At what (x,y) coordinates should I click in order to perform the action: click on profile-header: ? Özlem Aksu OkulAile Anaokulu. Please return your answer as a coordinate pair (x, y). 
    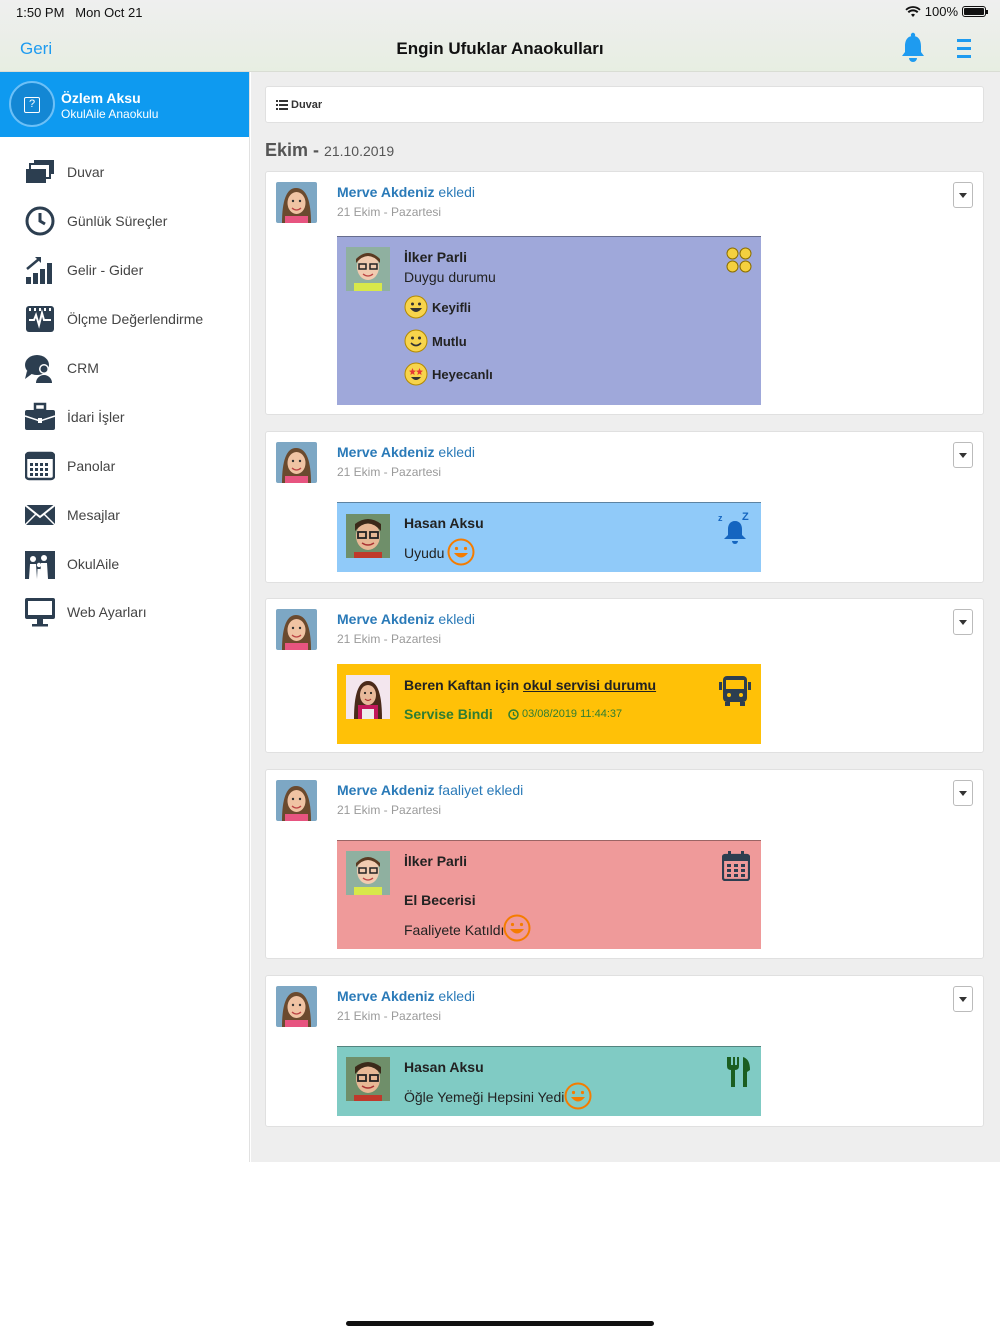
    Looking at the image, I should click on (124, 104).